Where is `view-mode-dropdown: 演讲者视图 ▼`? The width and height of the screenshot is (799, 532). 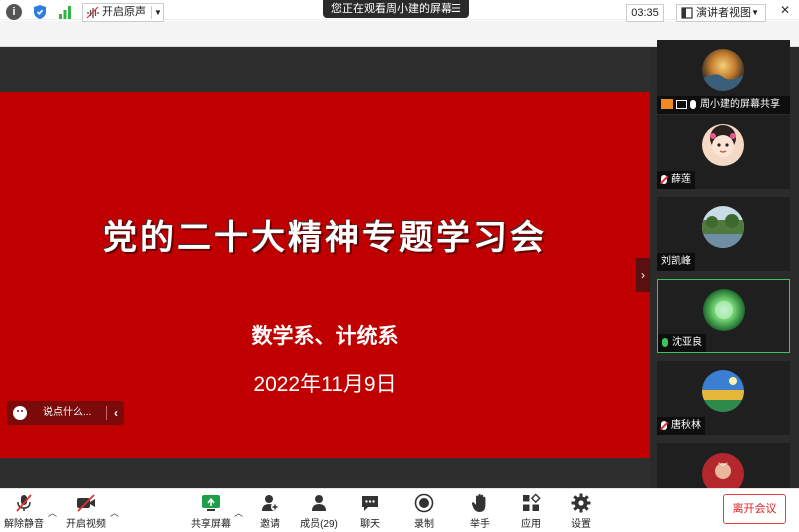
view-mode-dropdown: 演讲者视图 ▼ is located at coordinates (721, 13).